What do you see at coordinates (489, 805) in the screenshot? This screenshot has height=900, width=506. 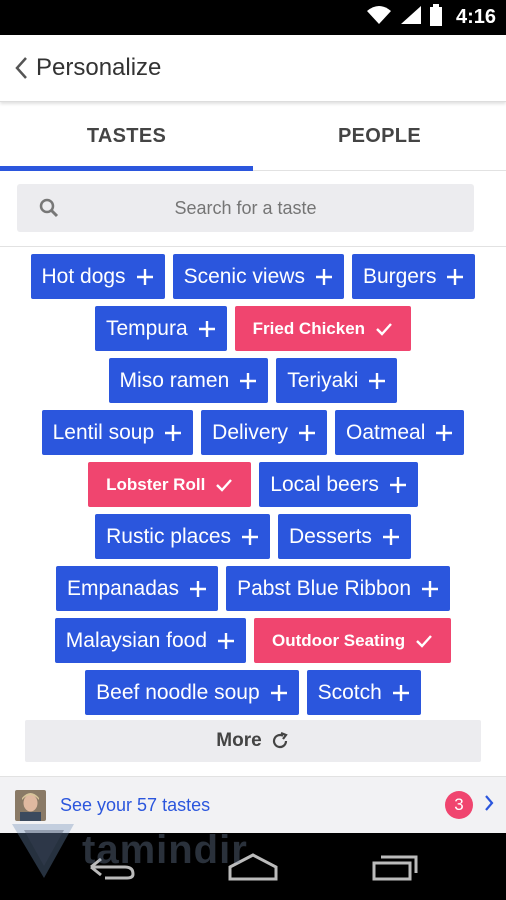 I see `chevron-right-icon` at bounding box center [489, 805].